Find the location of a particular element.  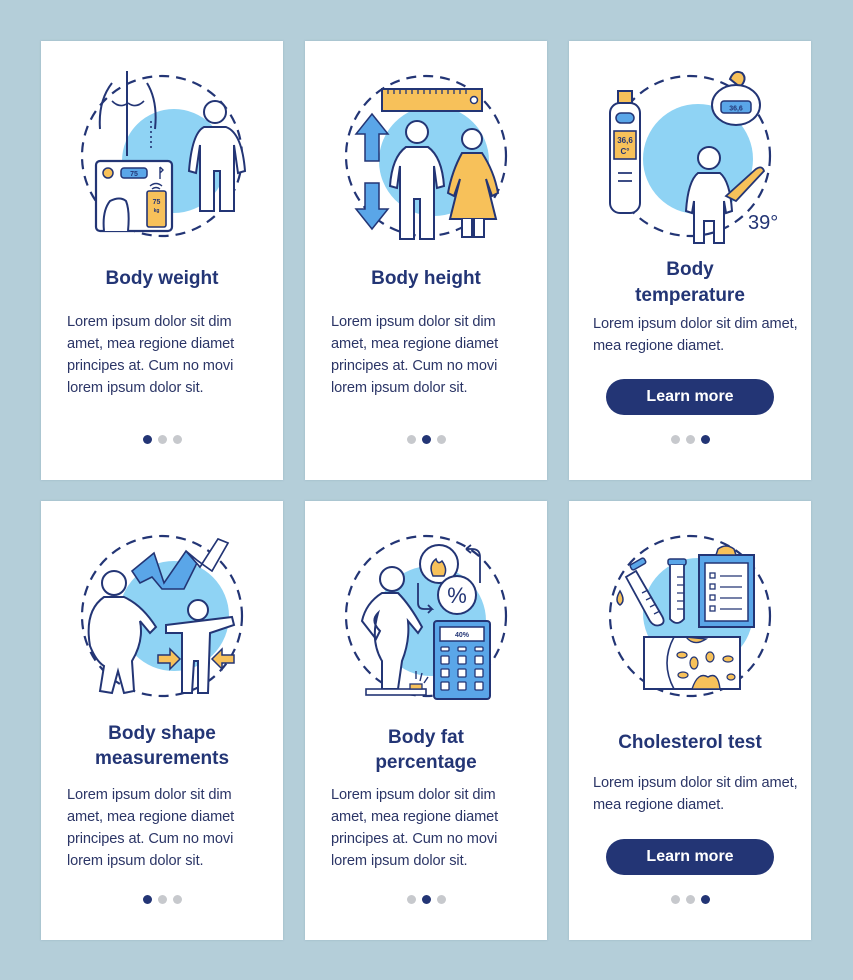

card-title-text: Body temperature is located at coordinates (690, 282).